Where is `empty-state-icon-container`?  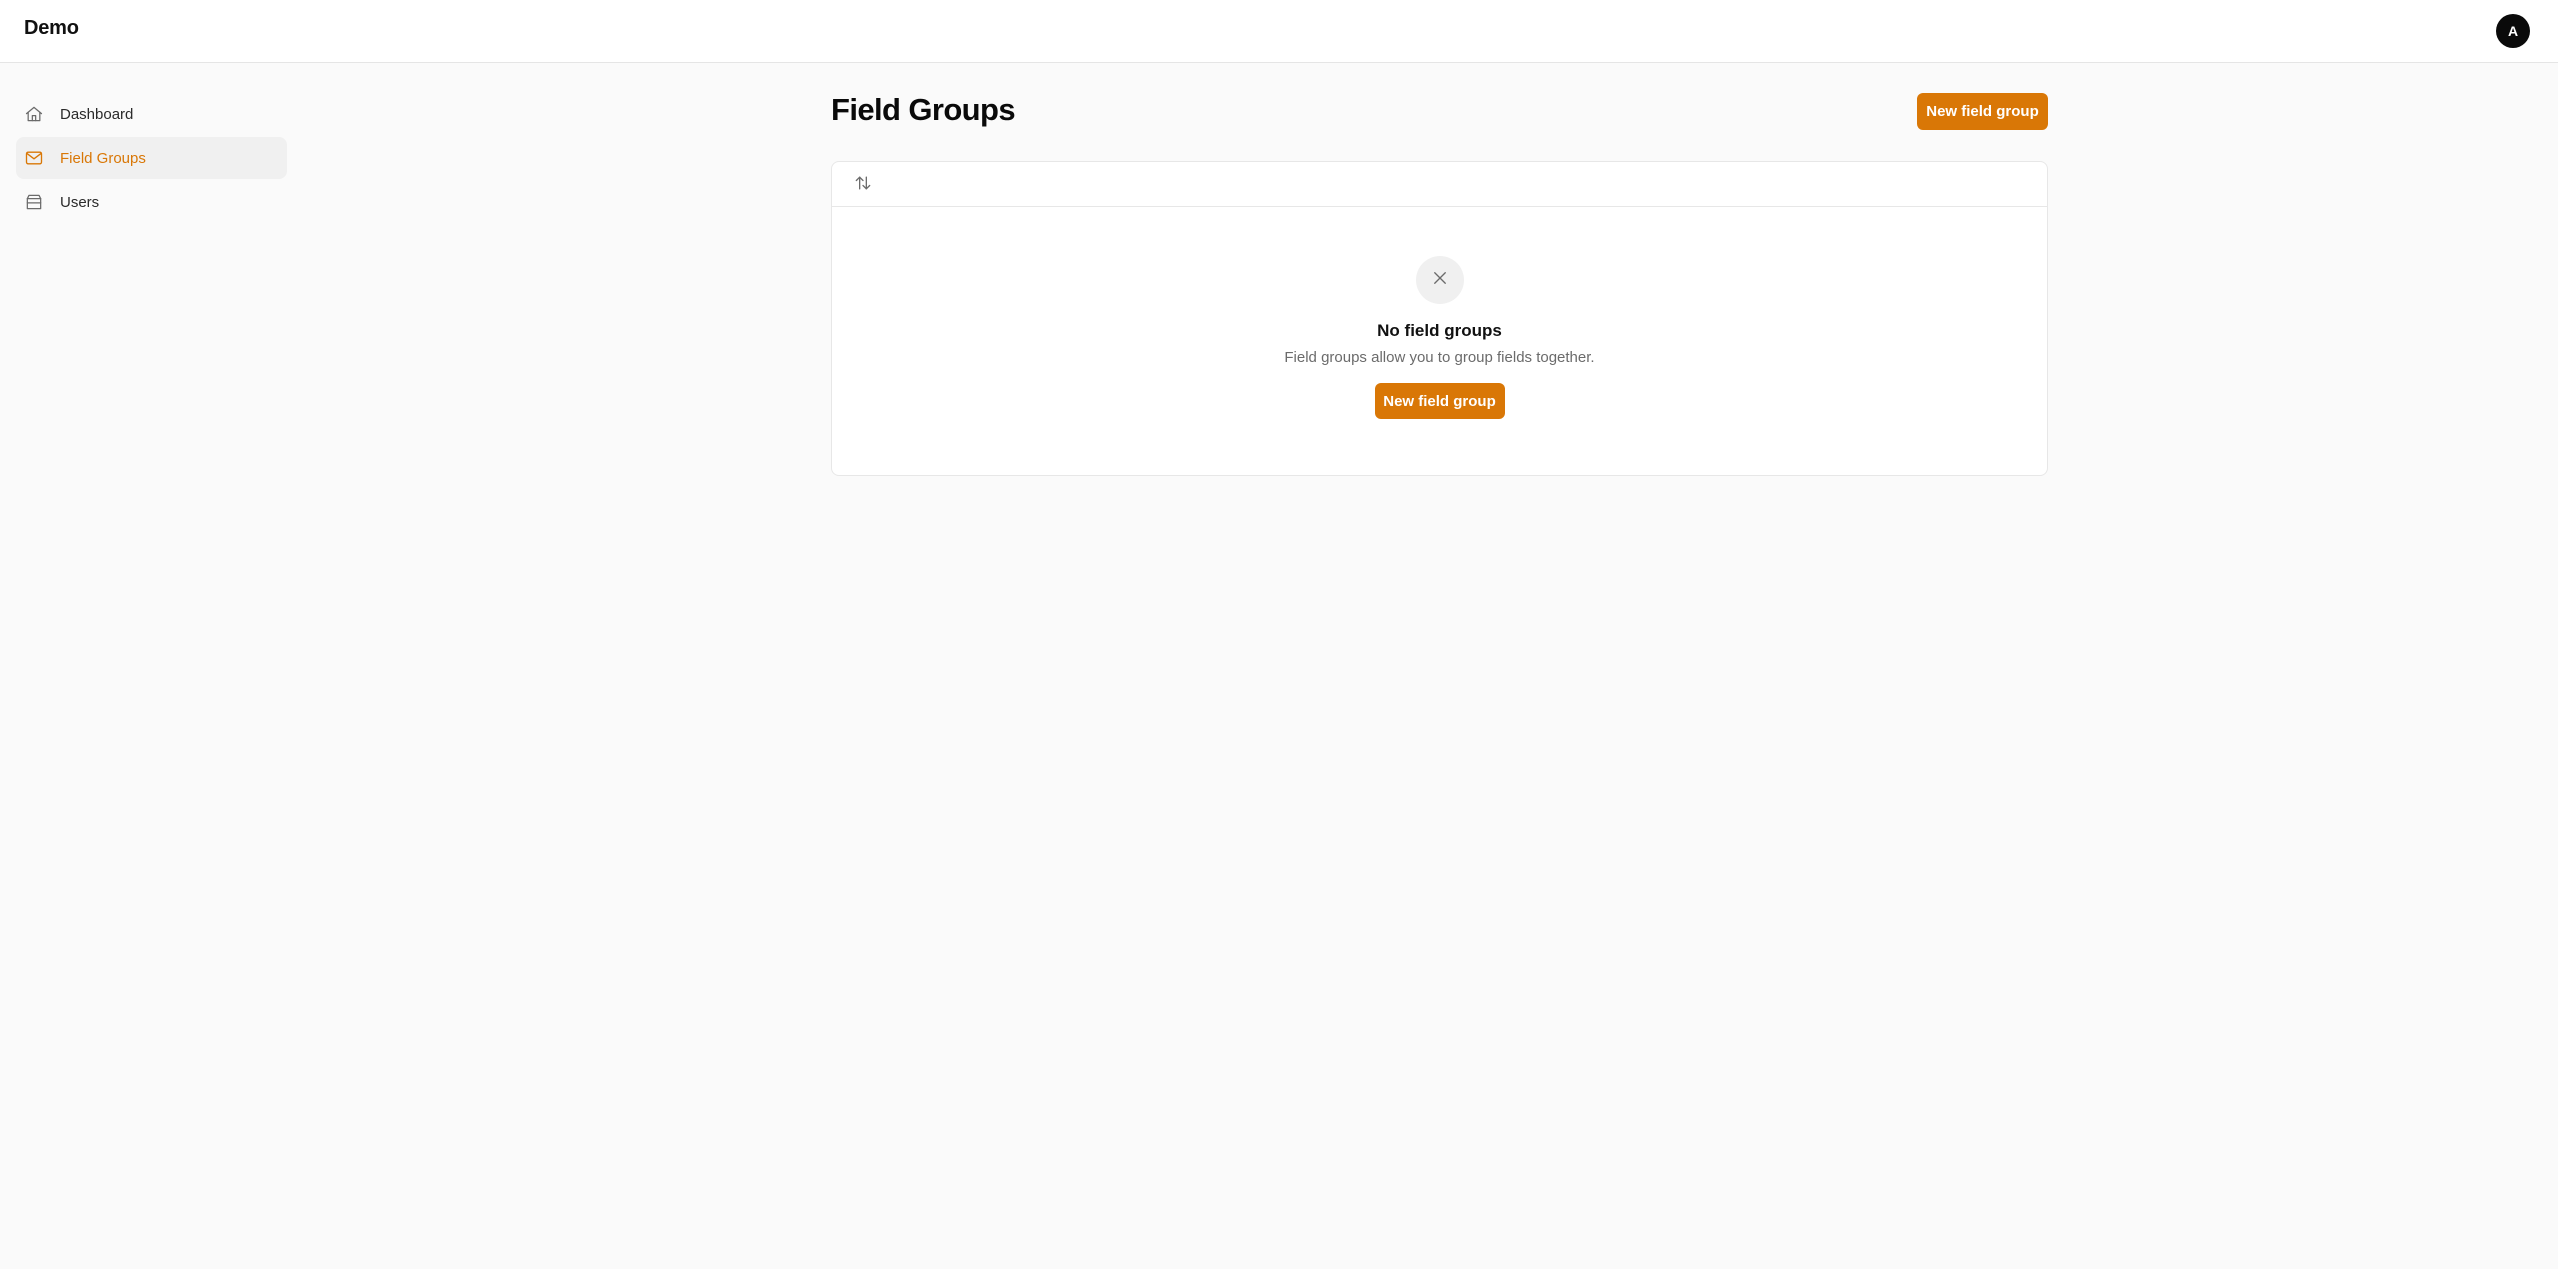
empty-state-icon-container is located at coordinates (1439, 280).